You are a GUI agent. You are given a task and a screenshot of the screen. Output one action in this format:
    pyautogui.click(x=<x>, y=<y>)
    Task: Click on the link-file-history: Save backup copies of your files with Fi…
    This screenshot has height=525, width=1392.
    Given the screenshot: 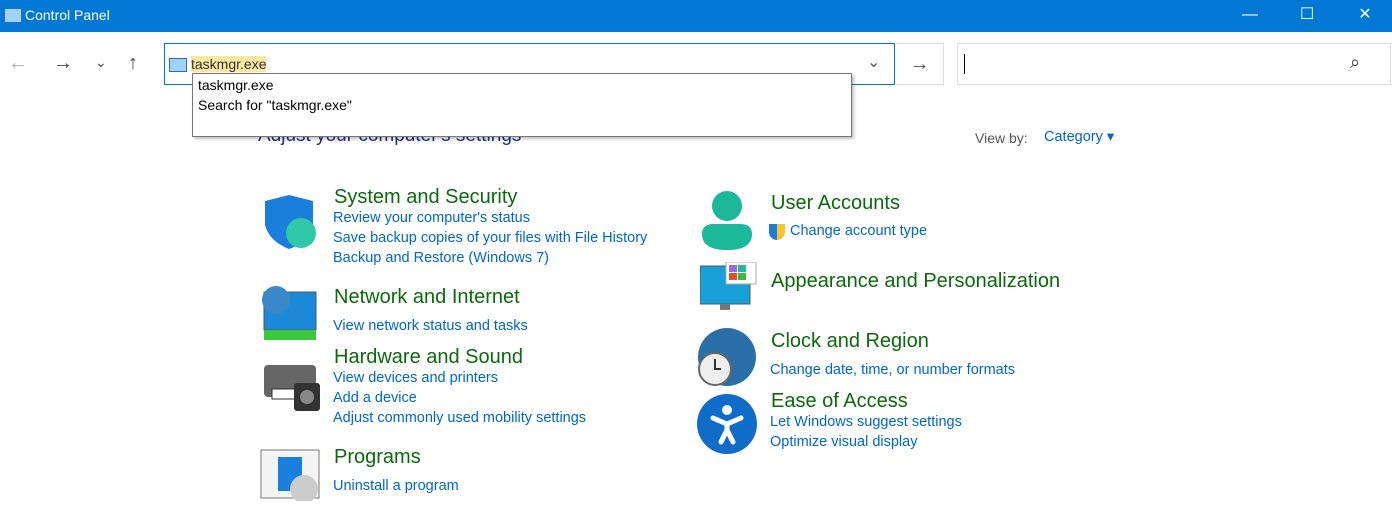 What is the action you would take?
    pyautogui.click(x=490, y=238)
    